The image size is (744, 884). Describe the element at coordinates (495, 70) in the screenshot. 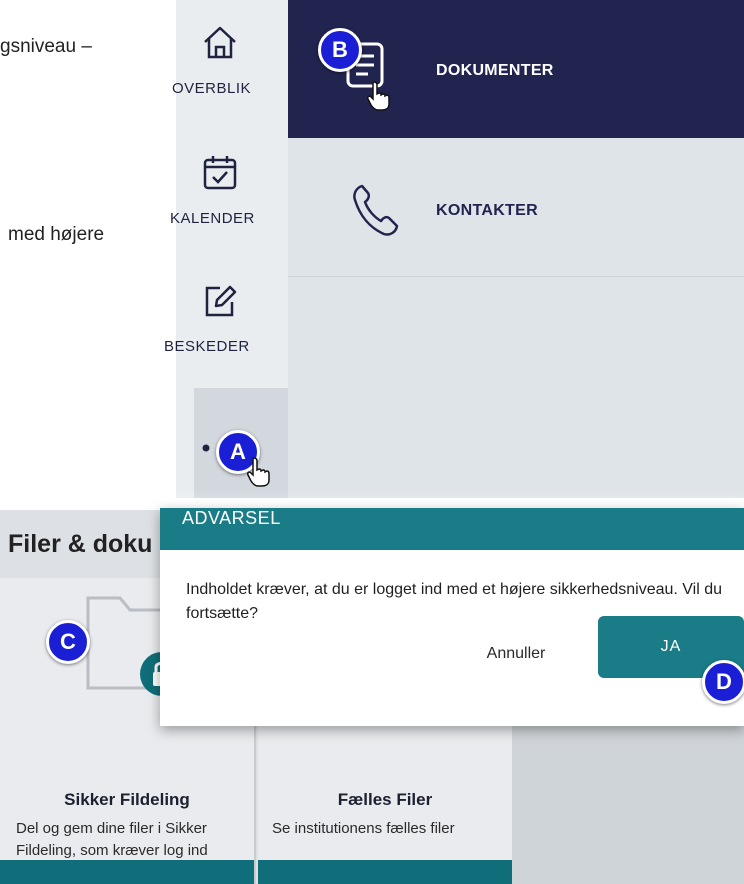

I see `menu-label-dokumenter: DOKUMENTER` at that location.